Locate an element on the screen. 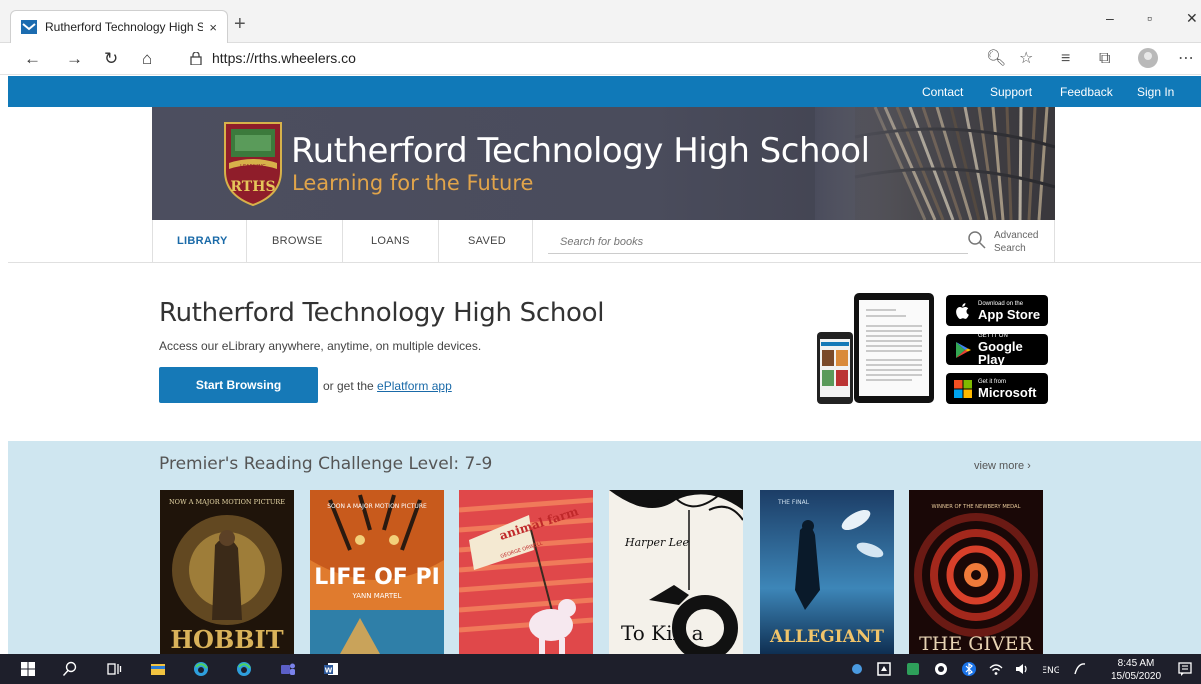 This screenshot has width=1201, height=684. advanced-search-link: Advanced Search is located at coordinates (1016, 242).